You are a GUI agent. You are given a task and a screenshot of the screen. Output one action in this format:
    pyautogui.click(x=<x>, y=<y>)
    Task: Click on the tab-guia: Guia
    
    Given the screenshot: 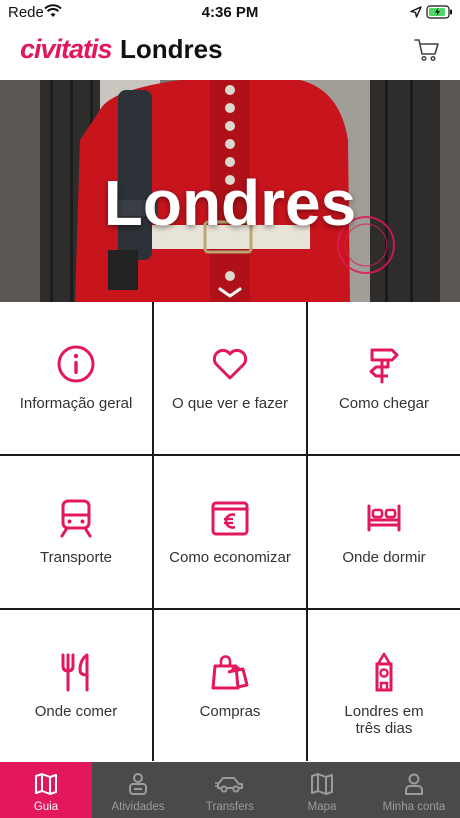 What is the action you would take?
    pyautogui.click(x=46, y=790)
    